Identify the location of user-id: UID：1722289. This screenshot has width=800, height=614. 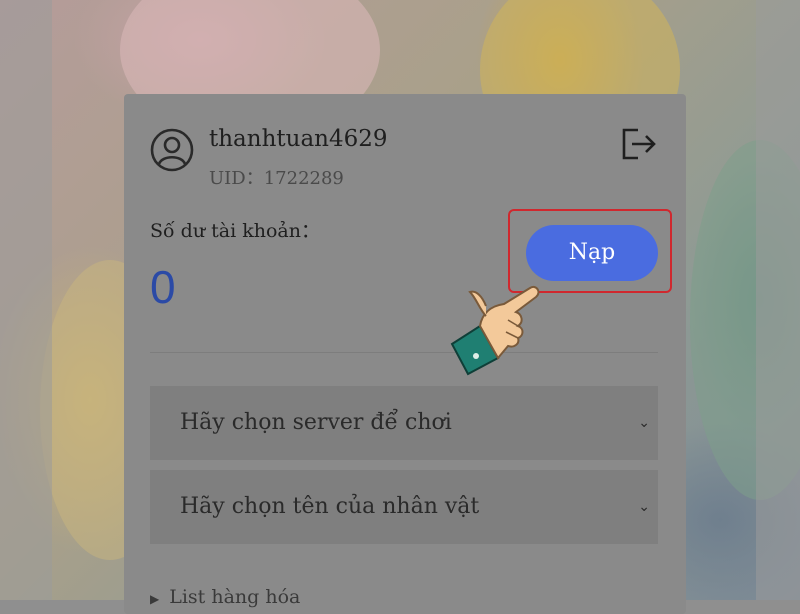
(276, 178).